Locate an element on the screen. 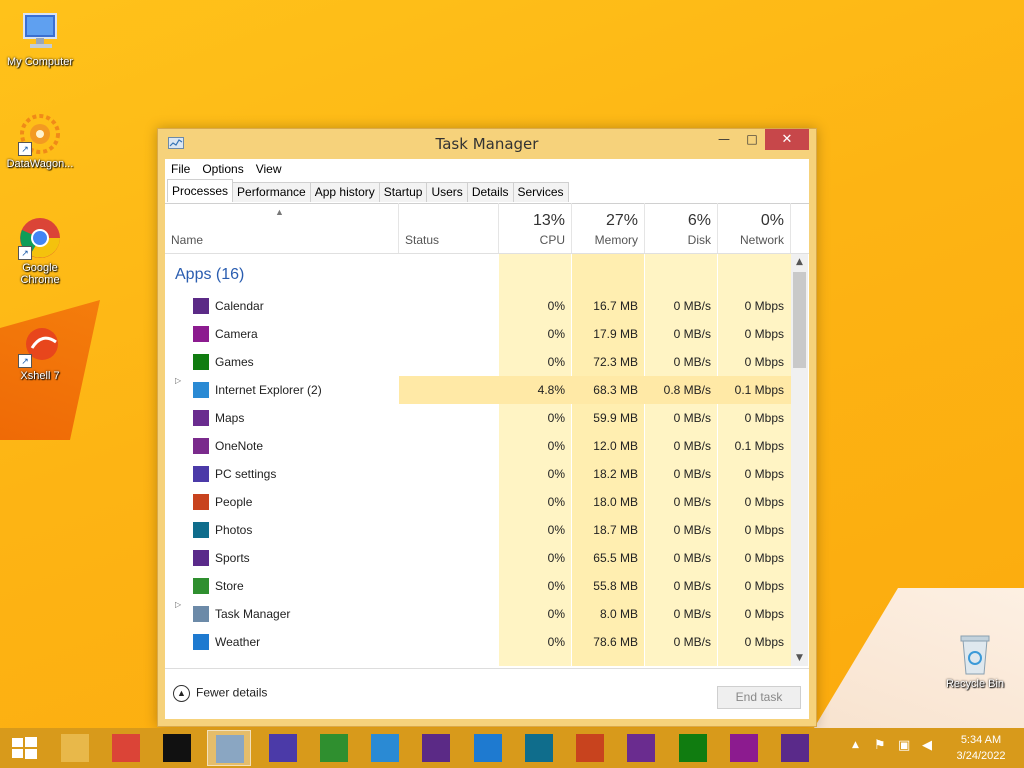 The image size is (1024, 768). taskbar-button-trophy is located at coordinates (795, 748).